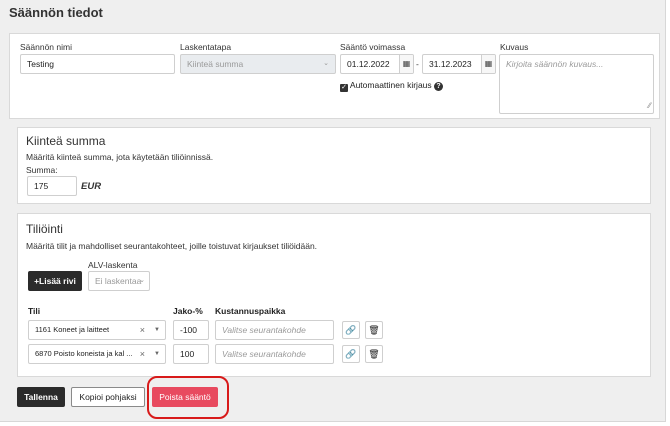  Describe the element at coordinates (97, 64) in the screenshot. I see `rule-name-input: Testing` at that location.